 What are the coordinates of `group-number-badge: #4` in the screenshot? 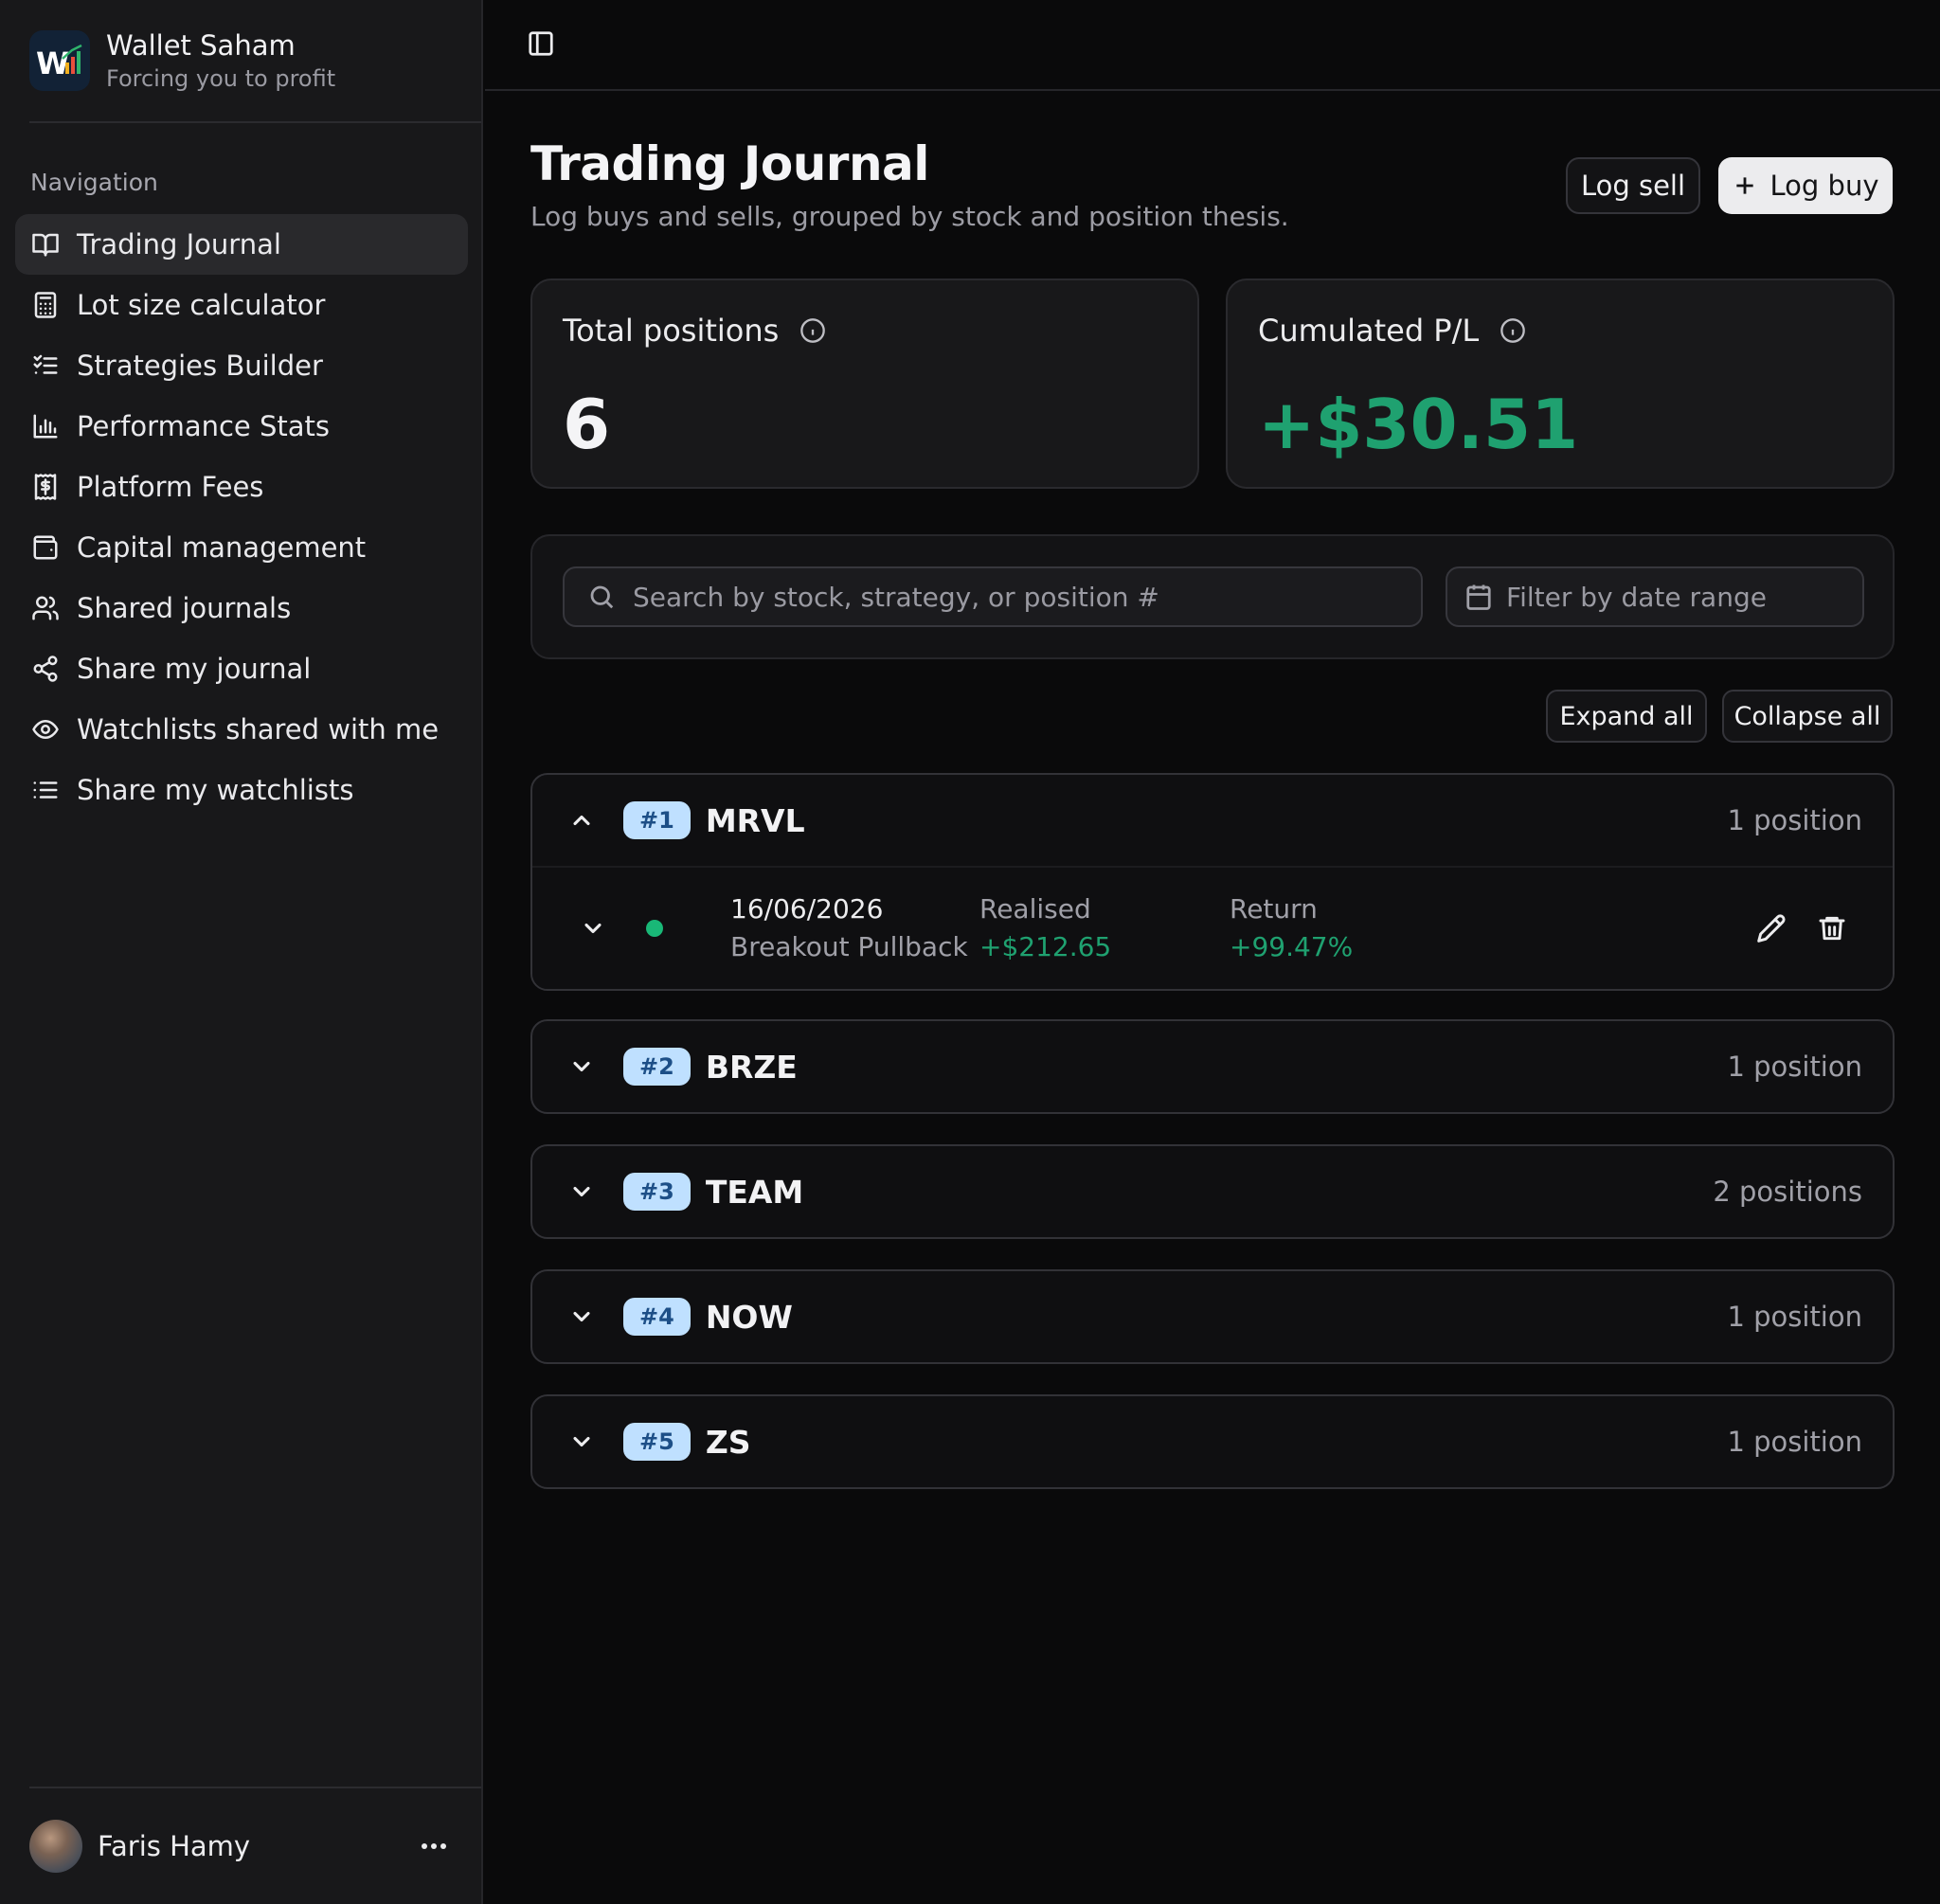 It's located at (657, 1317).